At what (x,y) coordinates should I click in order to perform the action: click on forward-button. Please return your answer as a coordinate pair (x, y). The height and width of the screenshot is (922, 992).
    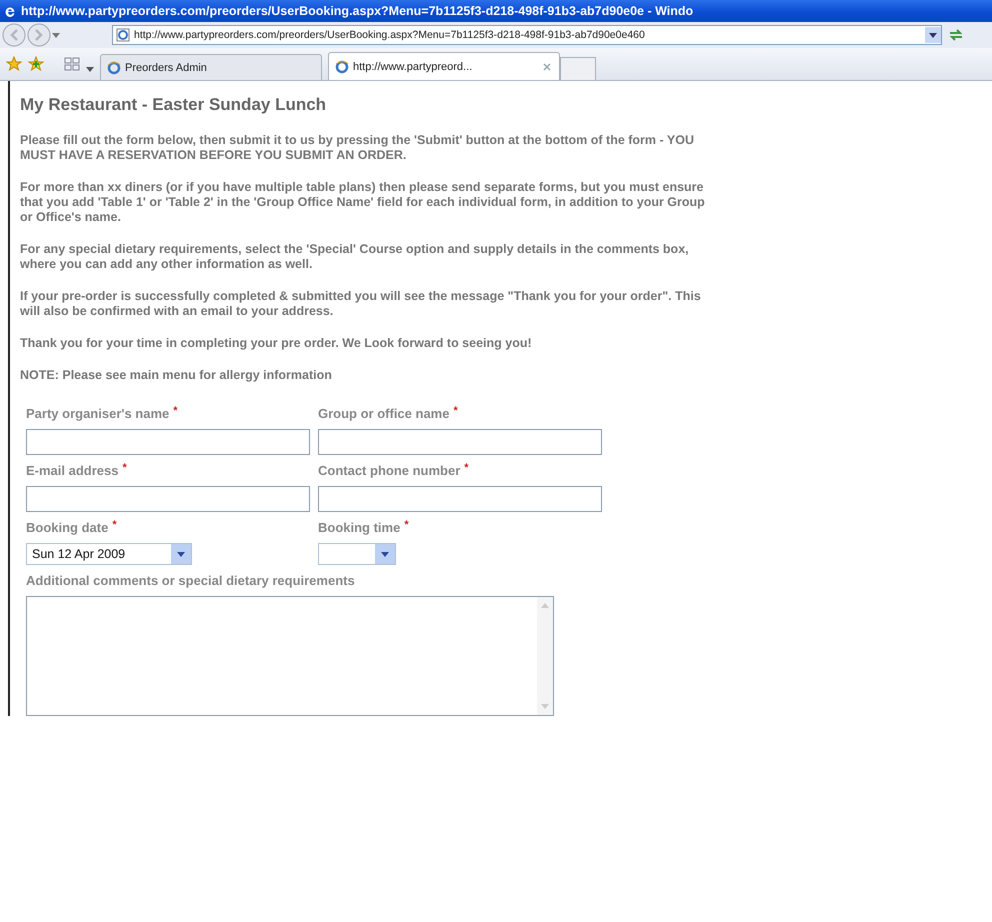
    Looking at the image, I should click on (39, 35).